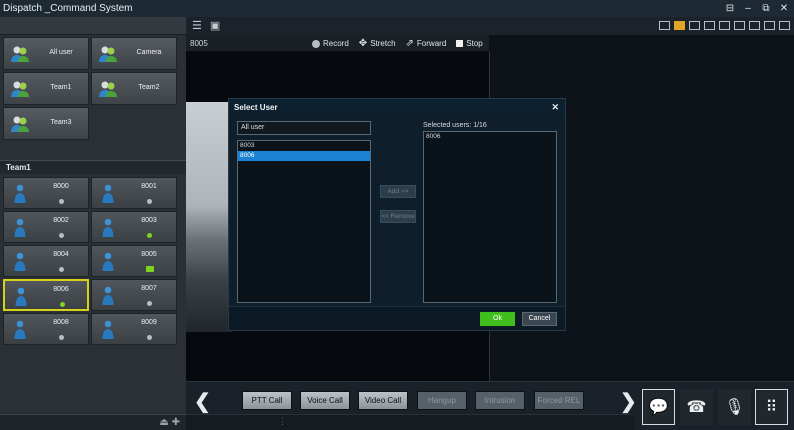 The height and width of the screenshot is (430, 794). I want to click on message-icon: 💬, so click(658, 407).